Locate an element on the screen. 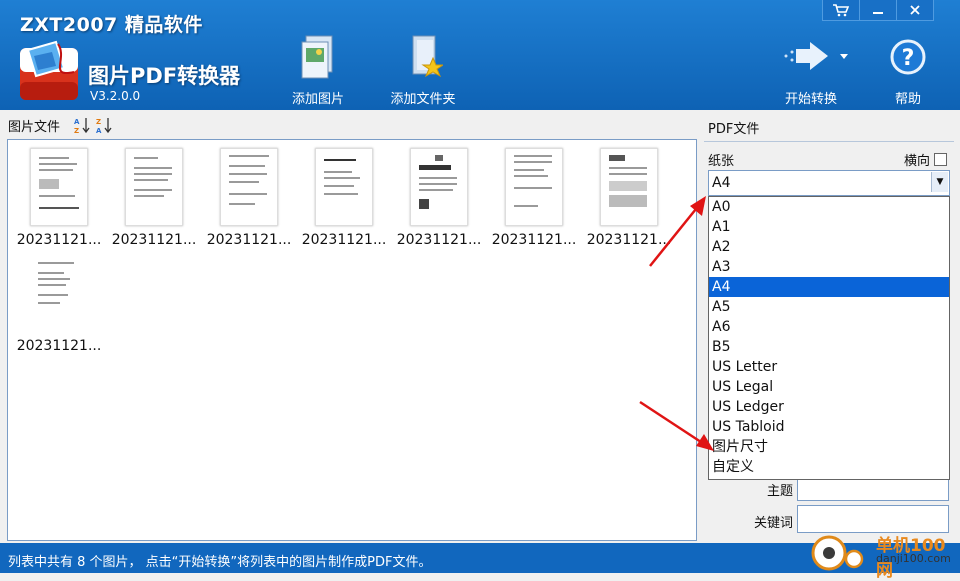 The width and height of the screenshot is (960, 581). divider is located at coordinates (829, 141).